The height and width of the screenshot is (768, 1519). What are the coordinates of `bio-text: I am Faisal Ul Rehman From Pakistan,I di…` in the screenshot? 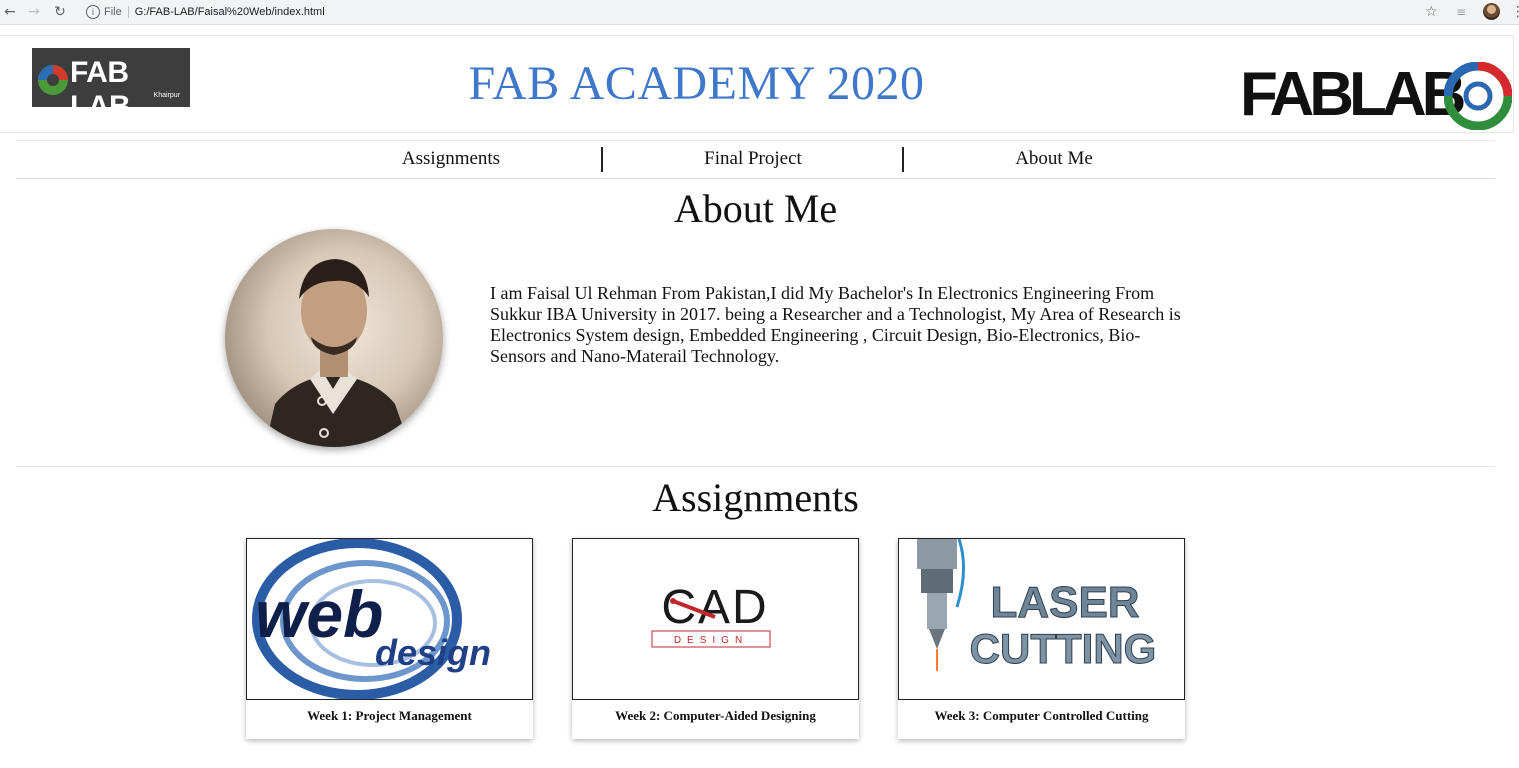 It's located at (835, 324).